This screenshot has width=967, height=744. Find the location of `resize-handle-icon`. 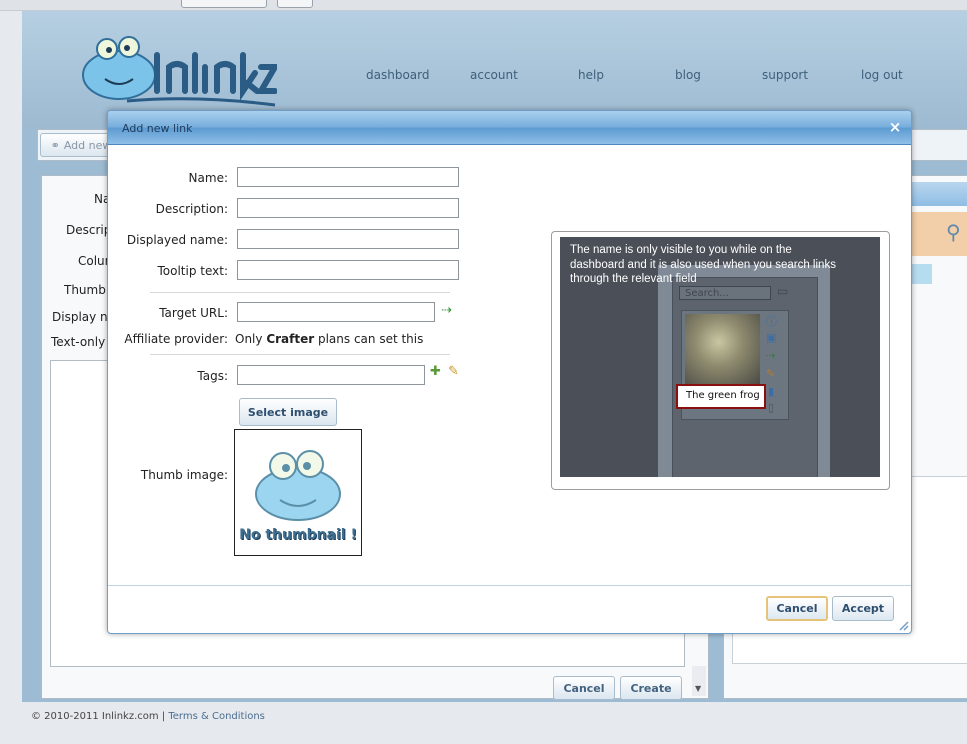

resize-handle-icon is located at coordinates (903, 625).